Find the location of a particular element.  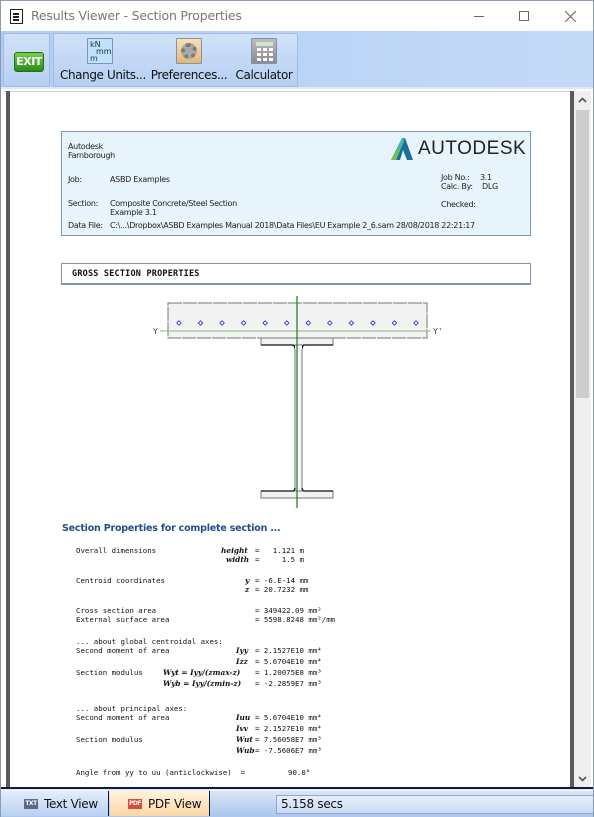

section-diagram: Y Y' is located at coordinates (300, 402).